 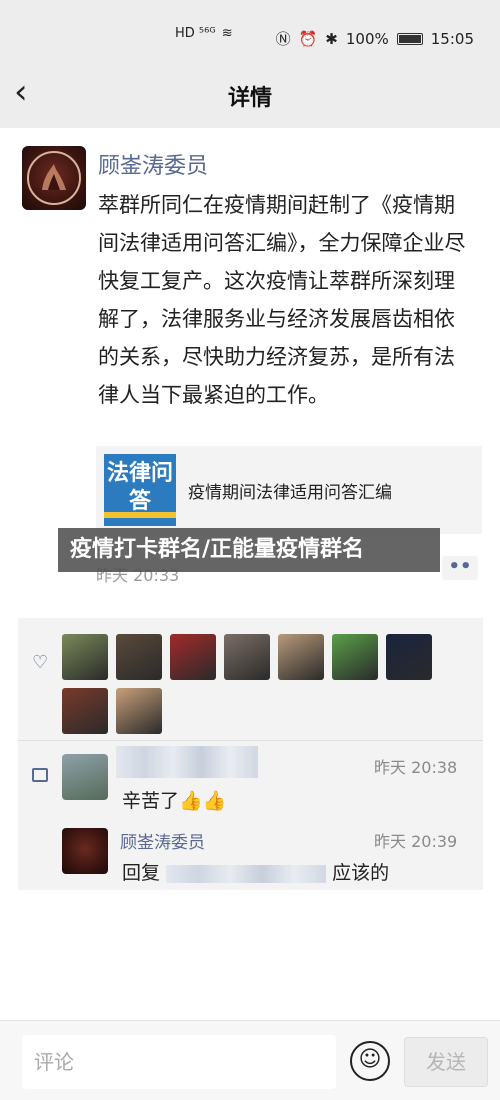 What do you see at coordinates (290, 493) in the screenshot?
I see `link-title: 疫情期间法律适用问答汇编` at bounding box center [290, 493].